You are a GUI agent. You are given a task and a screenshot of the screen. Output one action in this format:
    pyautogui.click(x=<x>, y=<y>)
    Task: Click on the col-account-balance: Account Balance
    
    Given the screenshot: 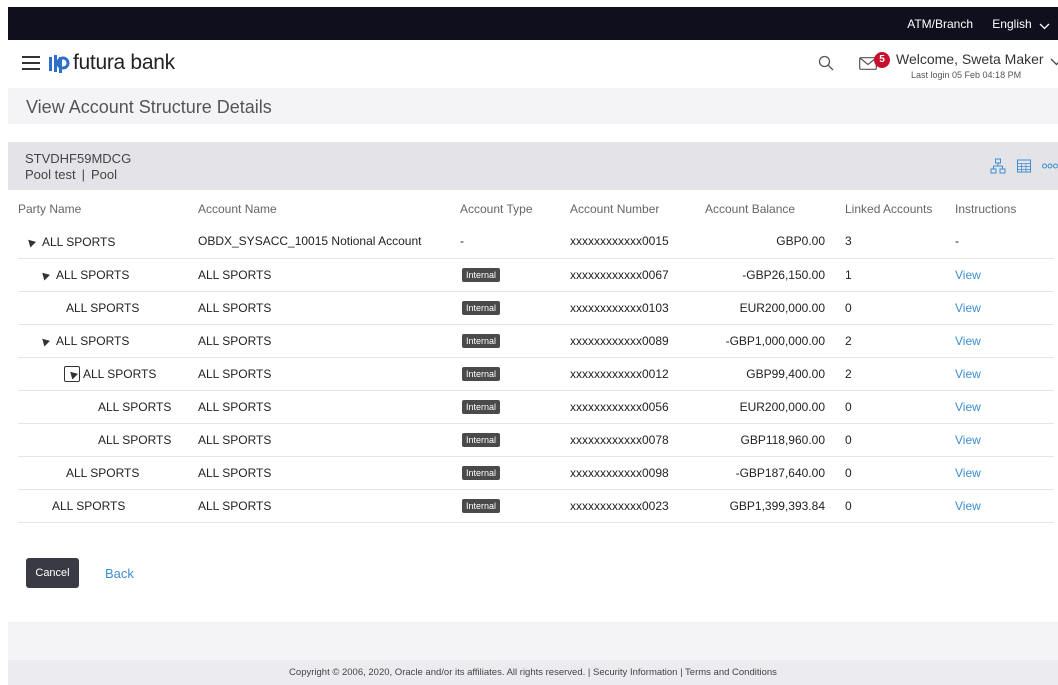 What is the action you would take?
    pyautogui.click(x=770, y=208)
    